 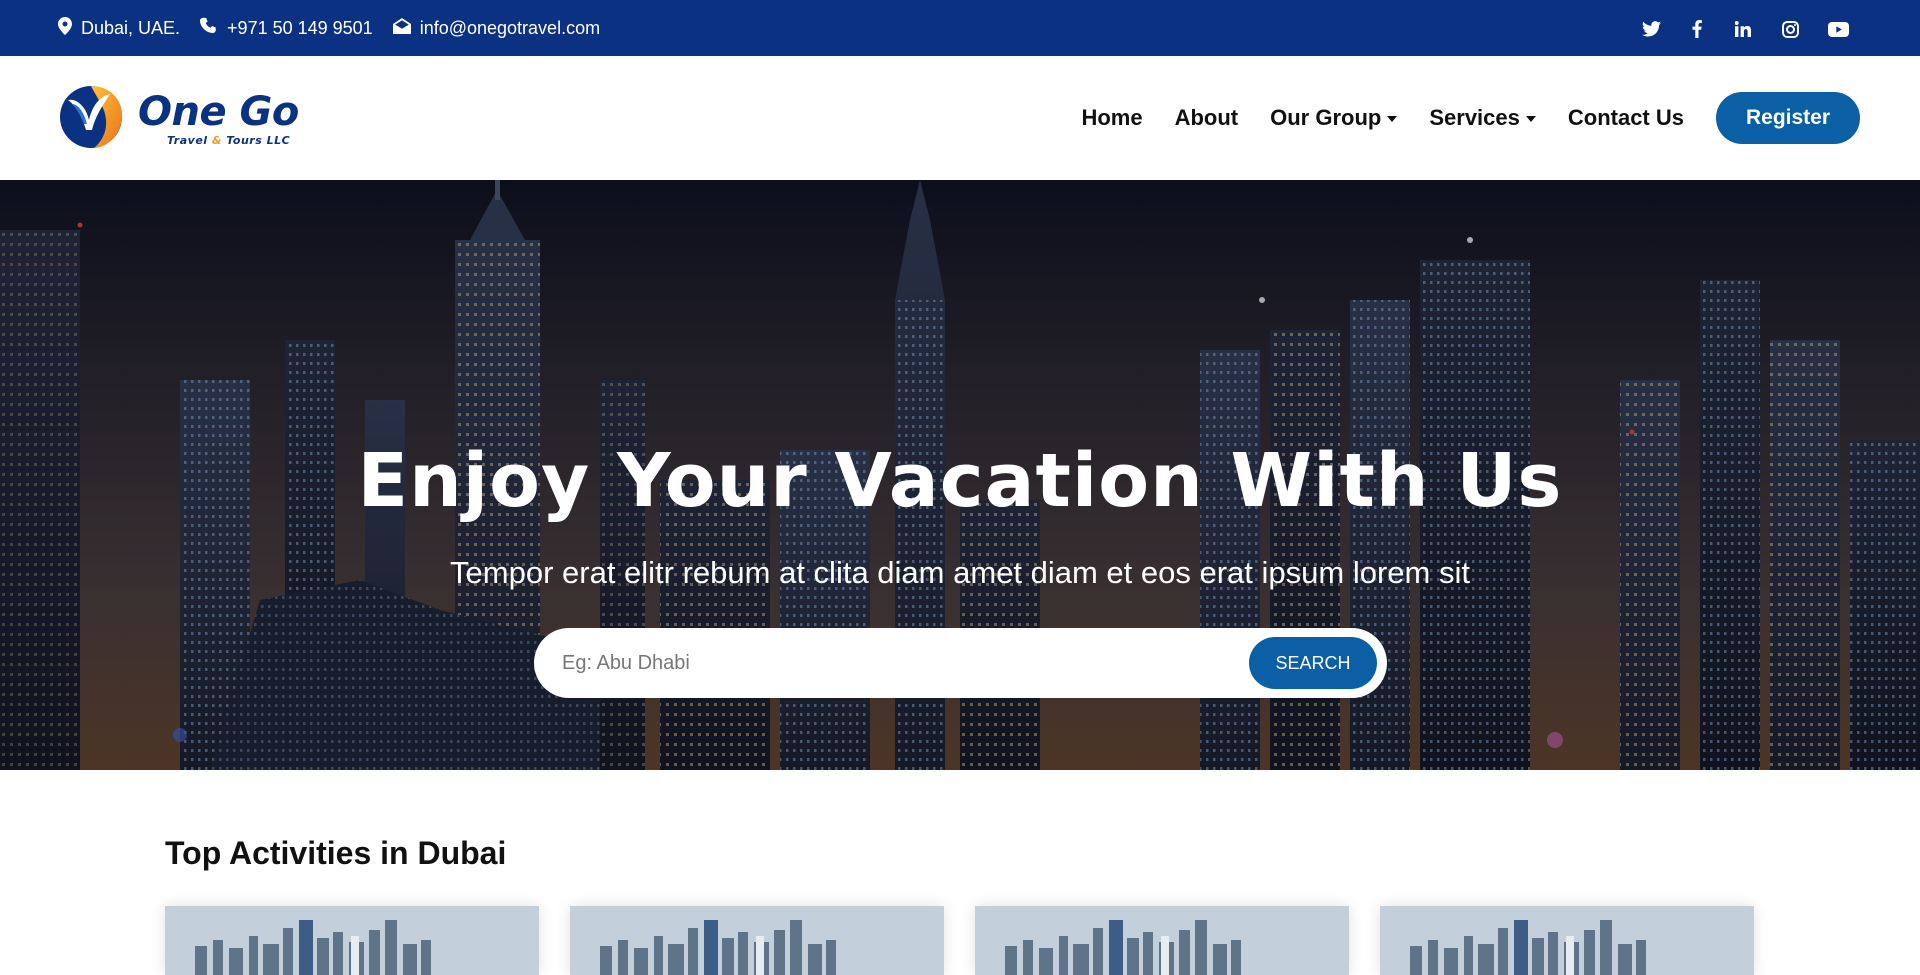 I want to click on envelope-open-icon, so click(x=401, y=28).